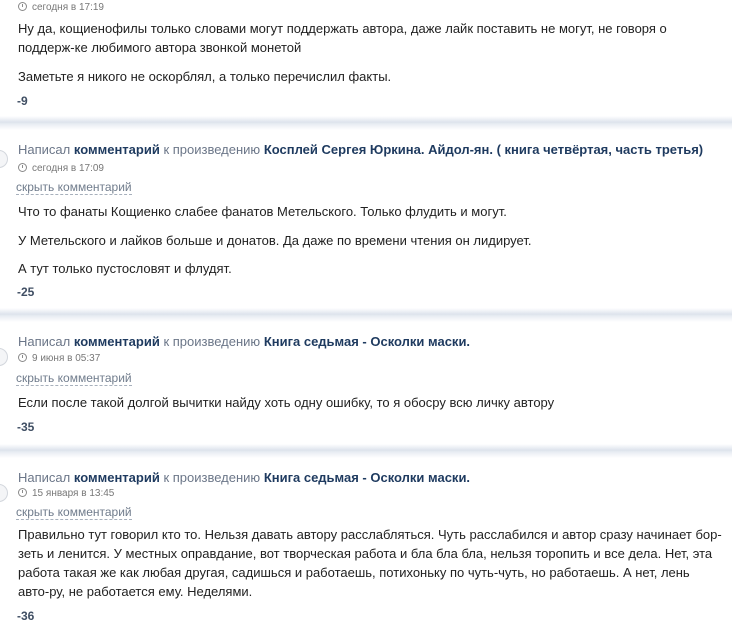 The height and width of the screenshot is (623, 732). What do you see at coordinates (22, 101) in the screenshot?
I see `comment-rating: -9` at bounding box center [22, 101].